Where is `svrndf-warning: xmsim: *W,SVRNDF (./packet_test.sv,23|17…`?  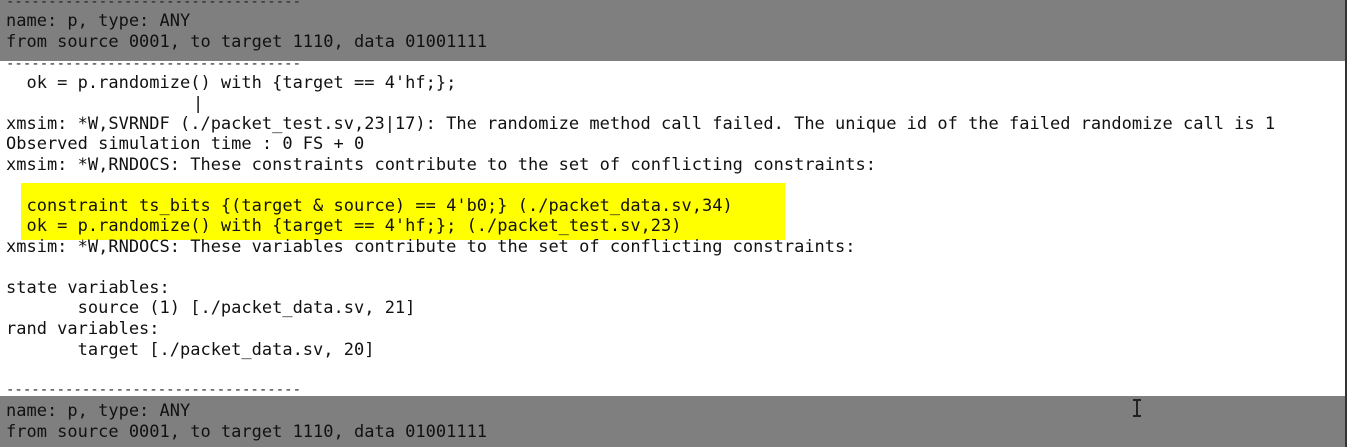
svrndf-warning: xmsim: *W,SVRNDF (./packet_test.sv,23|17… is located at coordinates (641, 124).